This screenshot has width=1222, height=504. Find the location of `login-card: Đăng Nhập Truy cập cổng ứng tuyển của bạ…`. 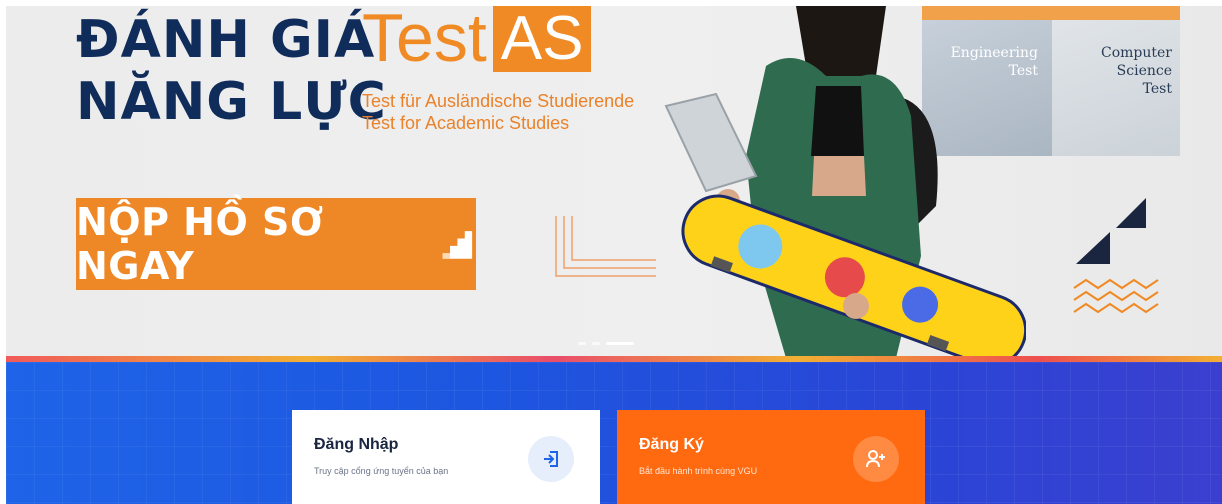

login-card: Đăng Nhập Truy cập cổng ứng tuyển của bạ… is located at coordinates (446, 457).